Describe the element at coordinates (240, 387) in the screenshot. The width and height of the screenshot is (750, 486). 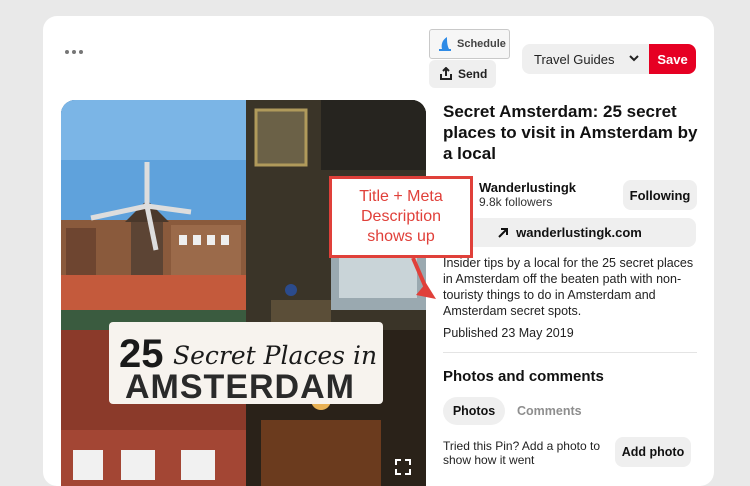
I see `image-text-title: AMSTERDAM` at that location.